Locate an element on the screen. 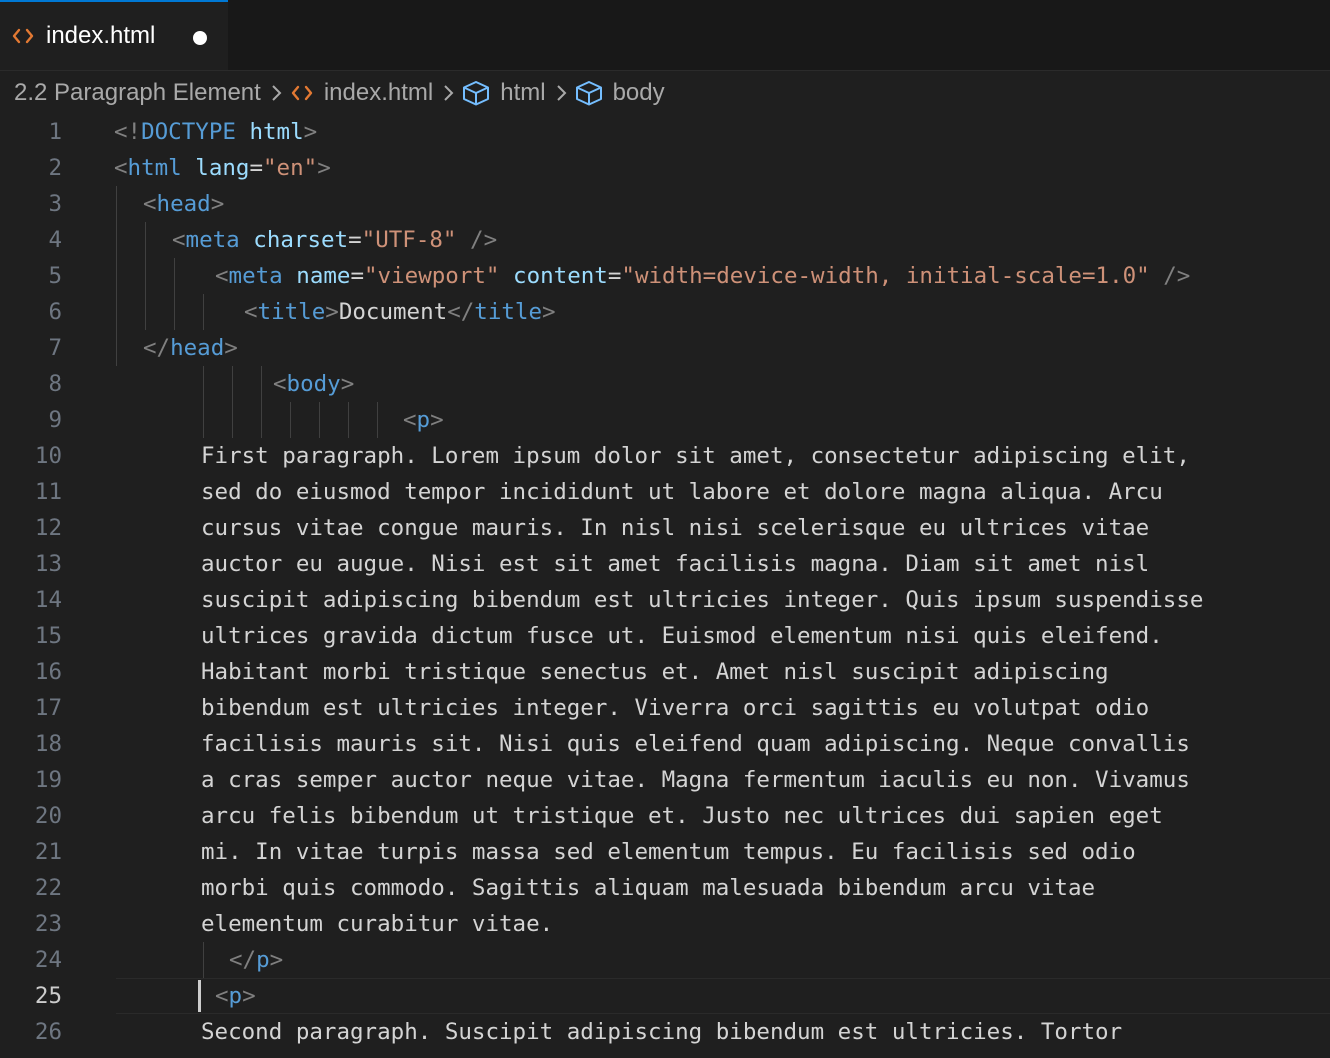 This screenshot has width=1330, height=1058. breadcrumb-file: index.html is located at coordinates (361, 93).